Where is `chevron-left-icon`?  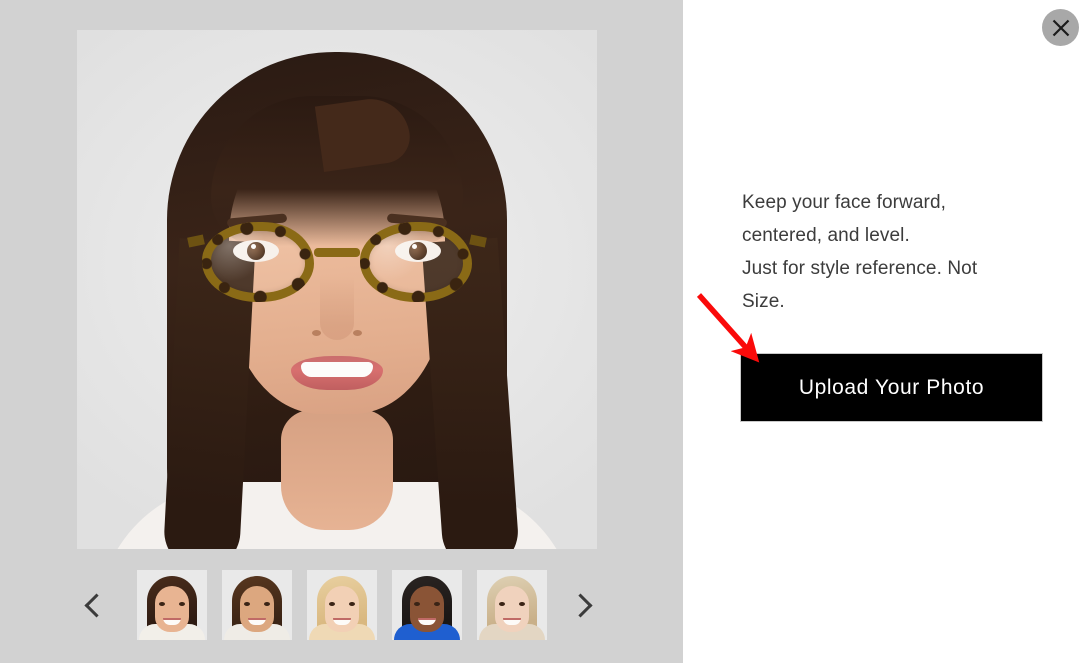 chevron-left-icon is located at coordinates (96, 605).